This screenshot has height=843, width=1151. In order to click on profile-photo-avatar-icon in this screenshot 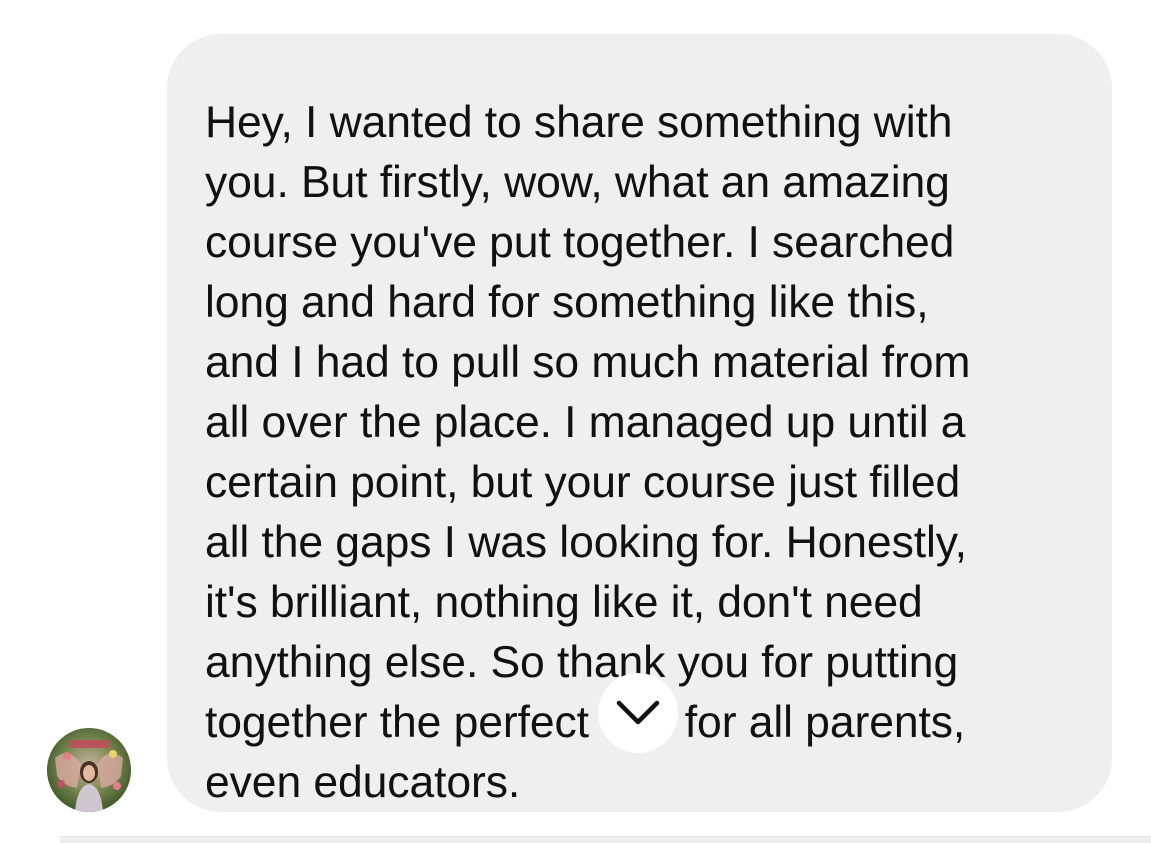, I will do `click(89, 770)`.